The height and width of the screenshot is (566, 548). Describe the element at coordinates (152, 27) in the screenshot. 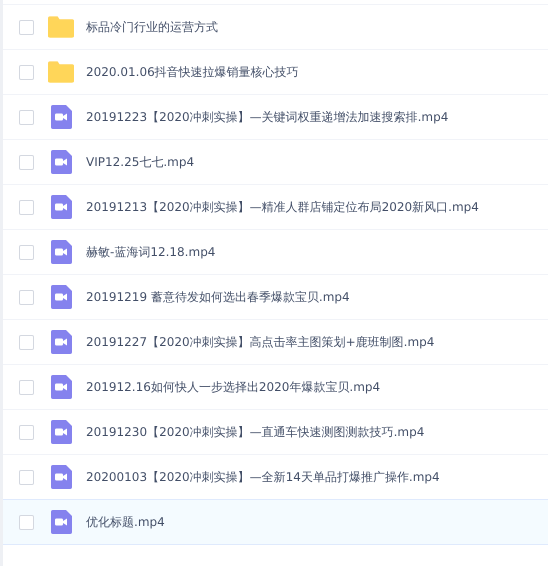

I see `file-name: 标品冷门行业的运营方式` at that location.